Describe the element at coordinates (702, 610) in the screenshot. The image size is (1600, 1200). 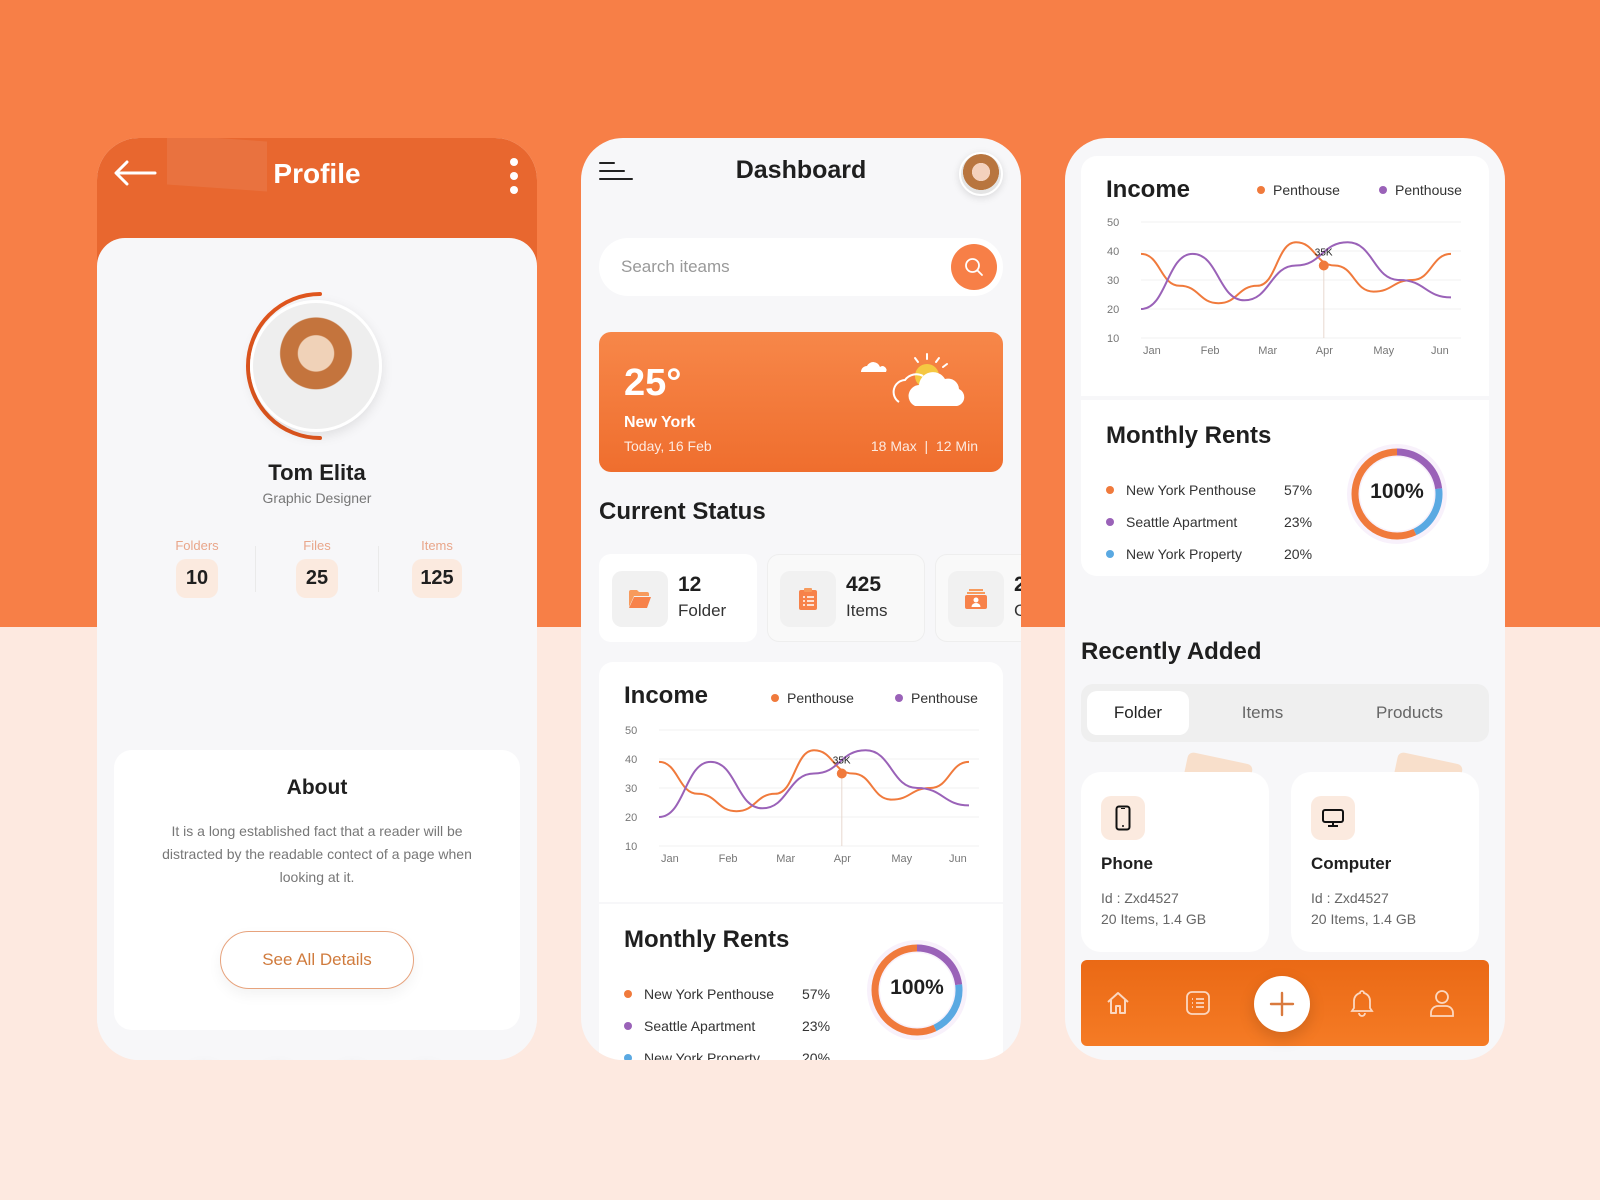
I see `status-label: Folder` at that location.